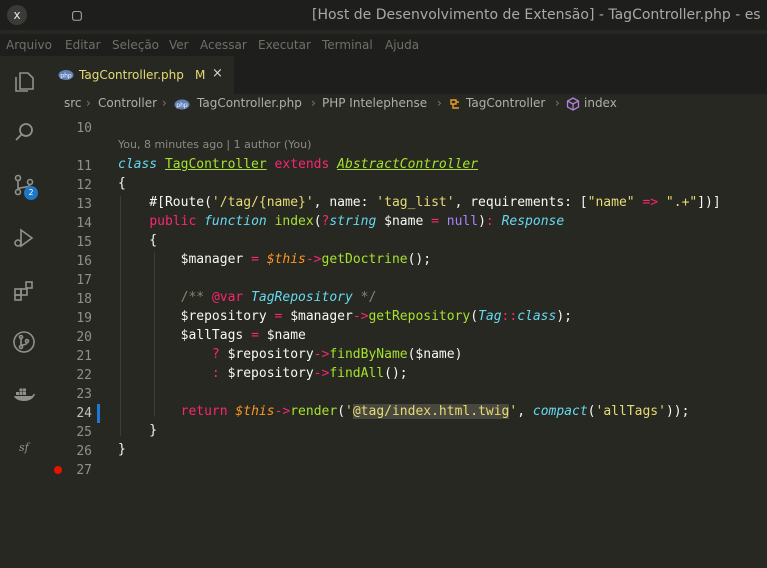  What do you see at coordinates (127, 103) in the screenshot?
I see `breadcrumb-controller: Controller` at bounding box center [127, 103].